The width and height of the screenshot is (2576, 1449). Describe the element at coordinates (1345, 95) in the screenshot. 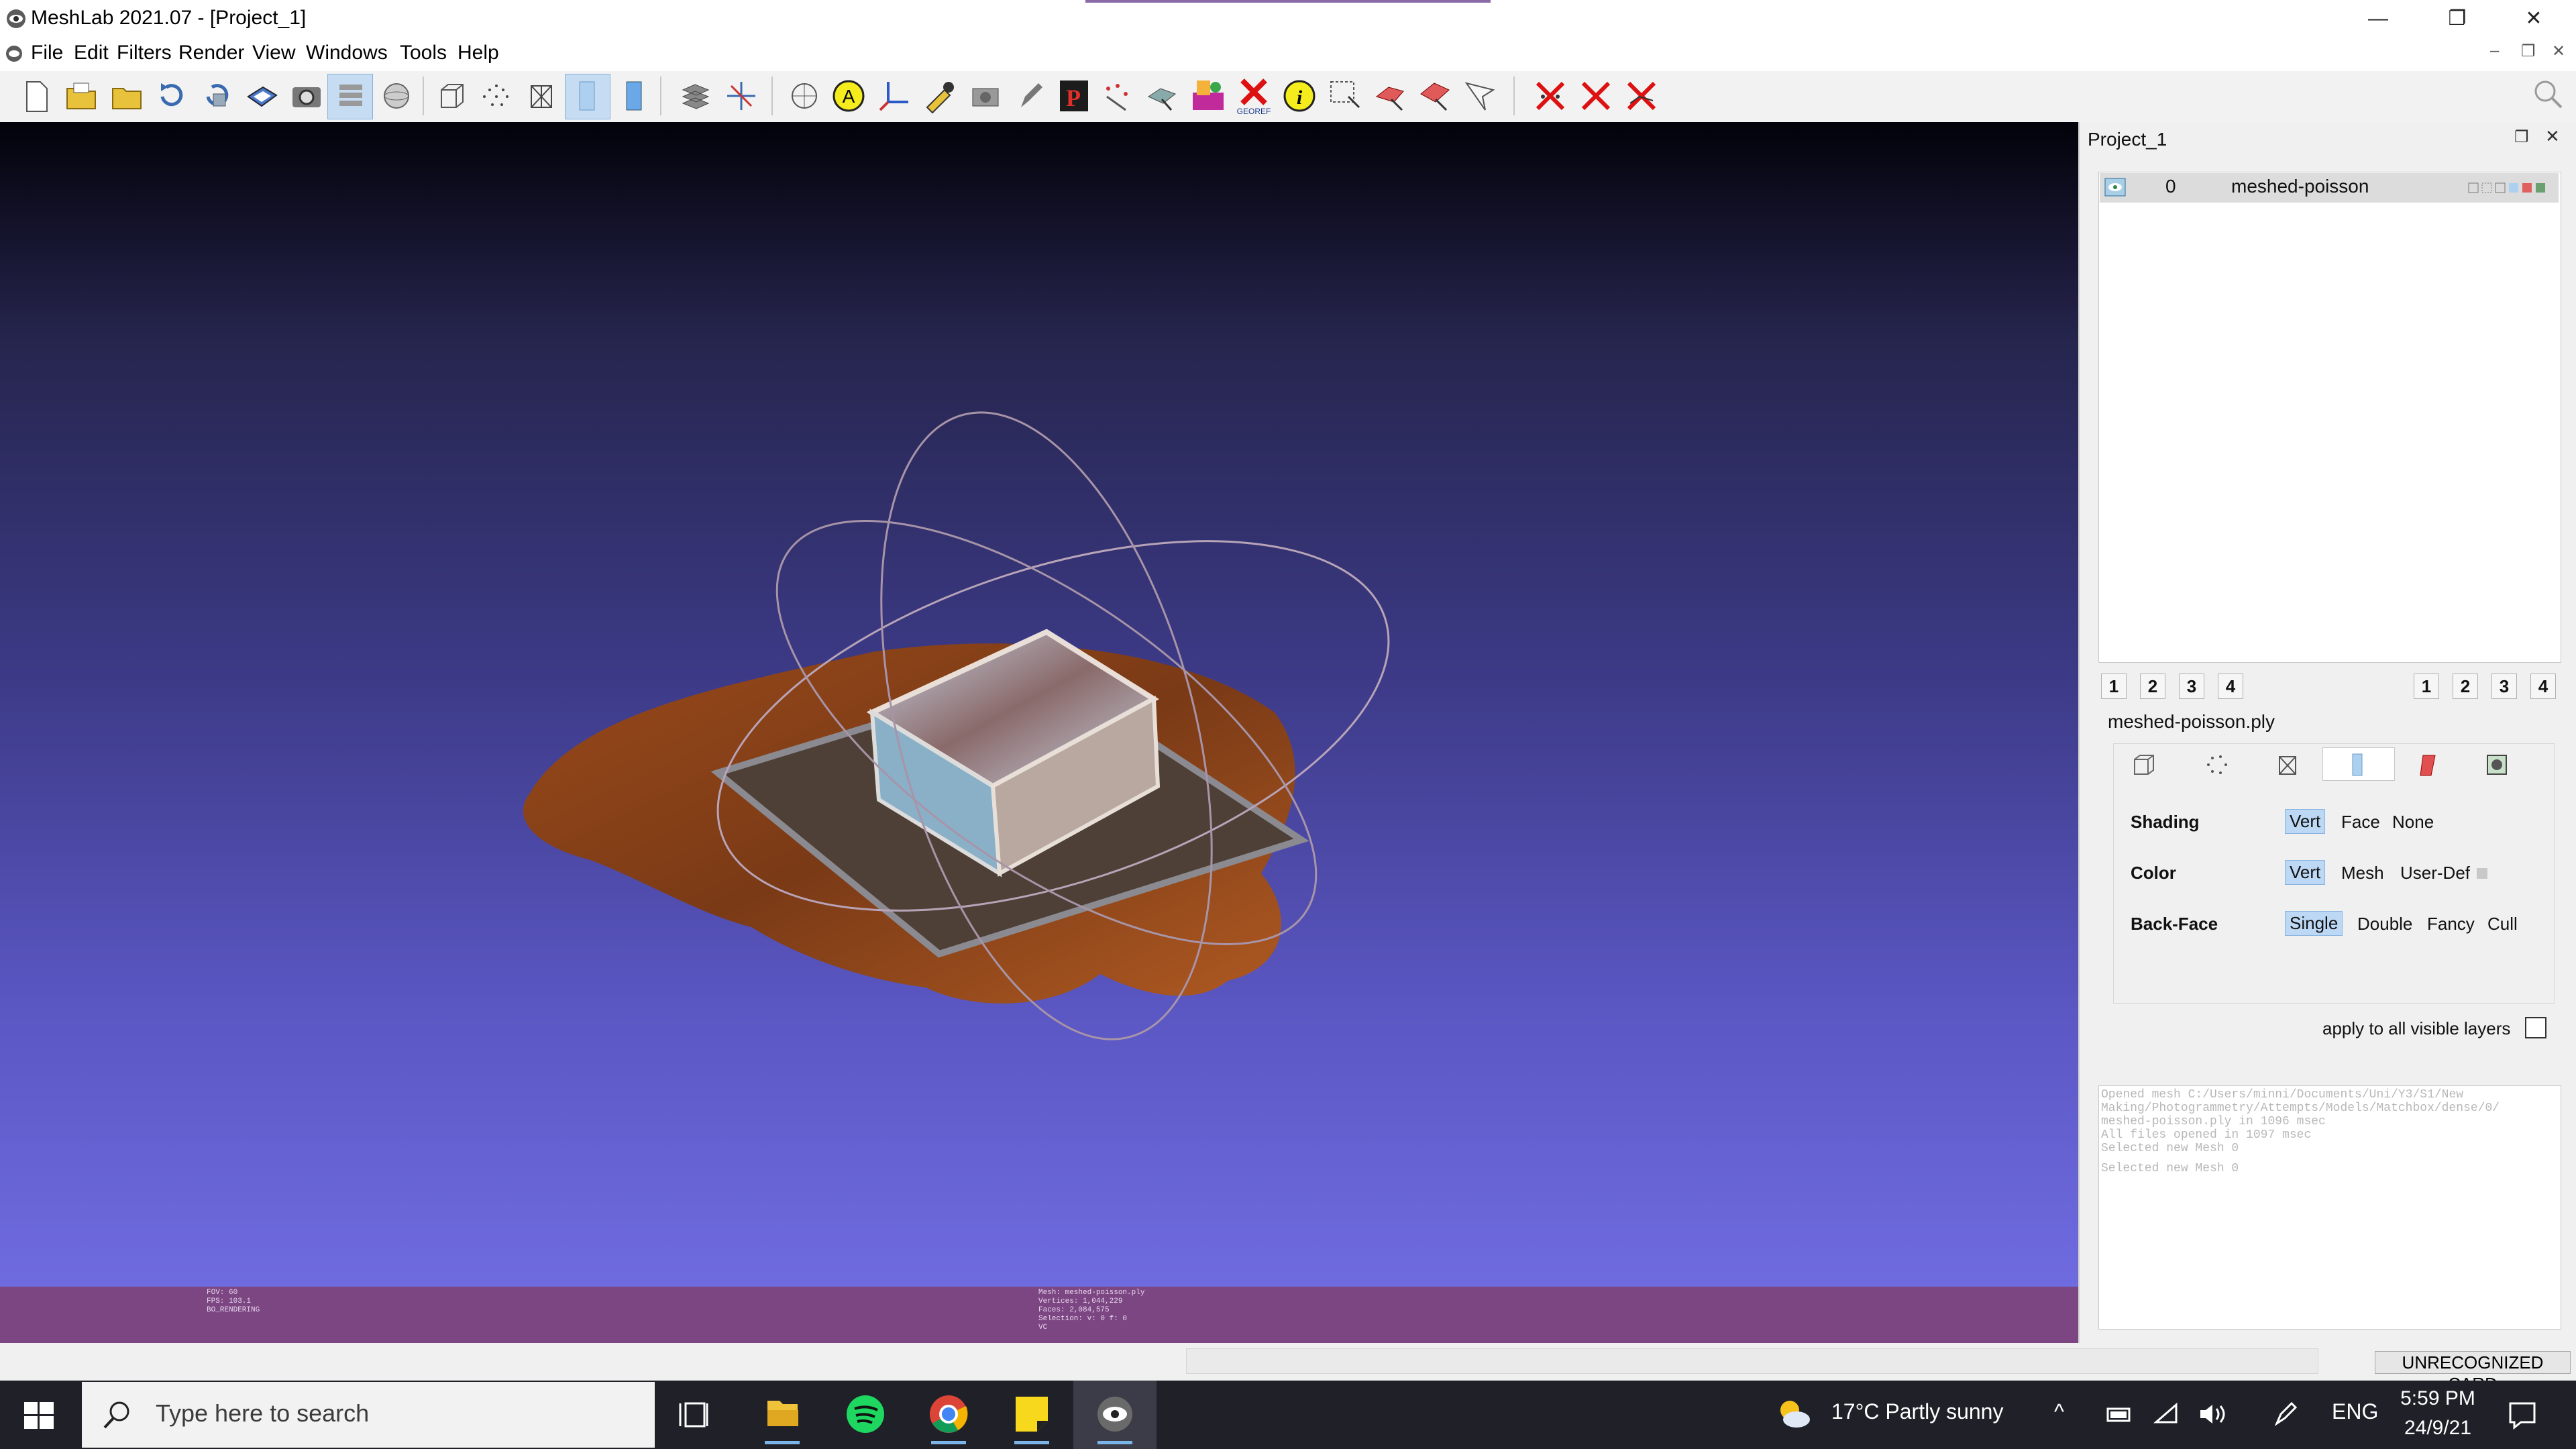

I see `select-vertices-icon` at that location.